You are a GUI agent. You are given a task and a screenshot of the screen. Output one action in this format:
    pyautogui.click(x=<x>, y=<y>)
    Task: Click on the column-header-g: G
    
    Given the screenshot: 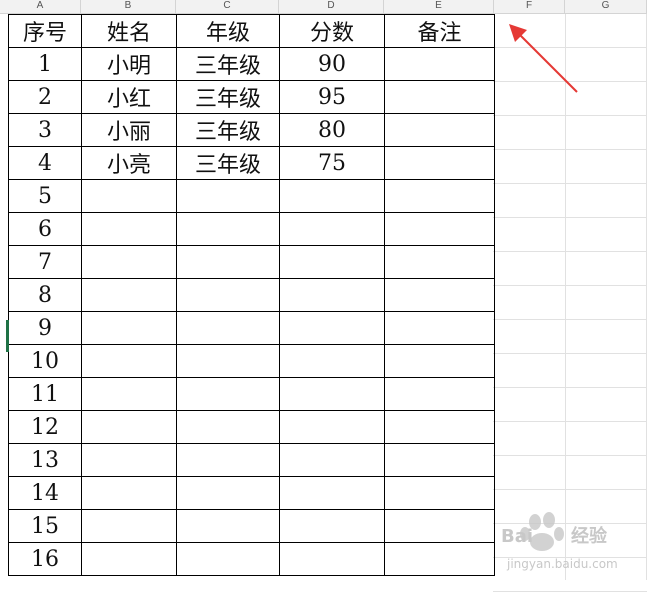 What is the action you would take?
    pyautogui.click(x=606, y=6)
    